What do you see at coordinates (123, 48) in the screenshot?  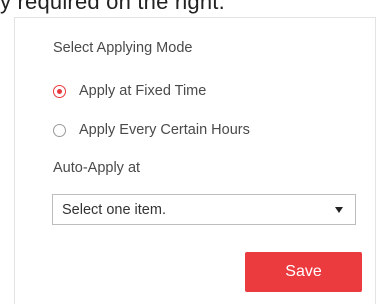 I see `applying-mode-title: Select Applying Mode` at bounding box center [123, 48].